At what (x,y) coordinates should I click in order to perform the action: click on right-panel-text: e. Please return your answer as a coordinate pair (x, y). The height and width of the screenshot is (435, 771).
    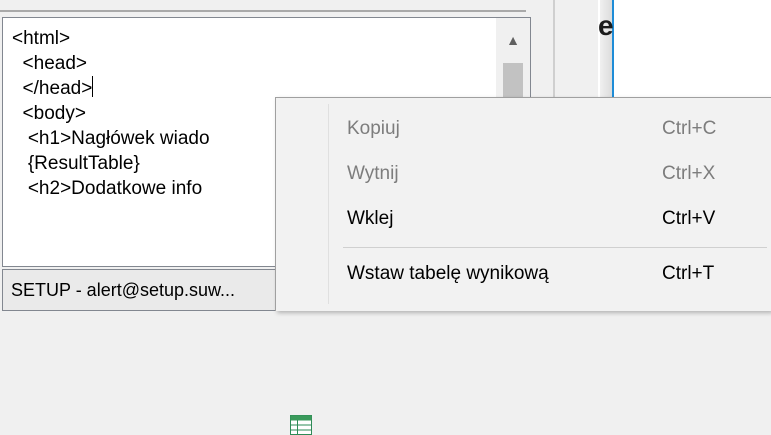
    Looking at the image, I should click on (606, 25).